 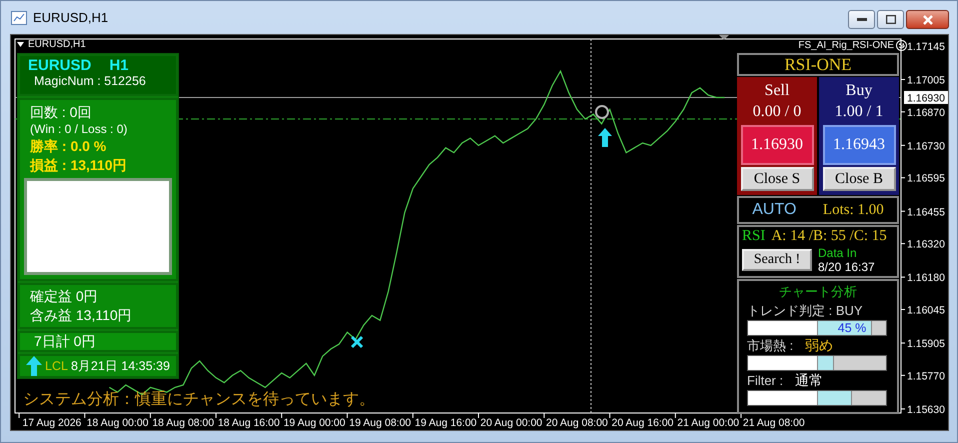 What do you see at coordinates (445, 423) in the screenshot?
I see `time-label: 19 Aug 16:00` at bounding box center [445, 423].